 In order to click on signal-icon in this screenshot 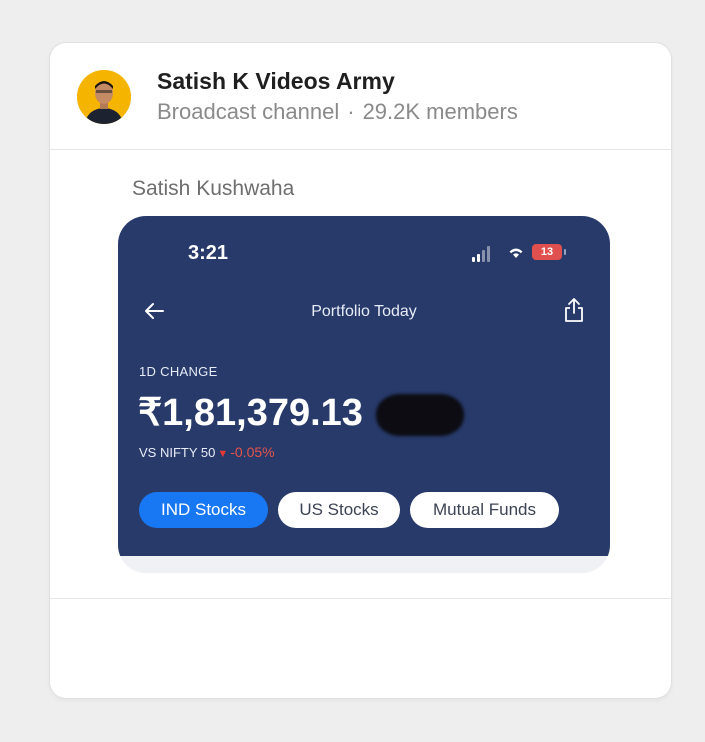, I will do `click(484, 253)`.